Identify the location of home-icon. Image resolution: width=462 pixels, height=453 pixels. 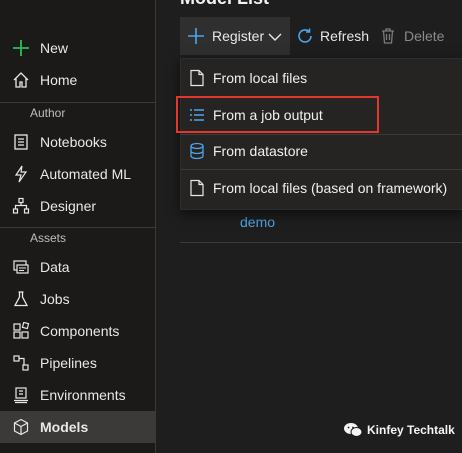
(21, 80).